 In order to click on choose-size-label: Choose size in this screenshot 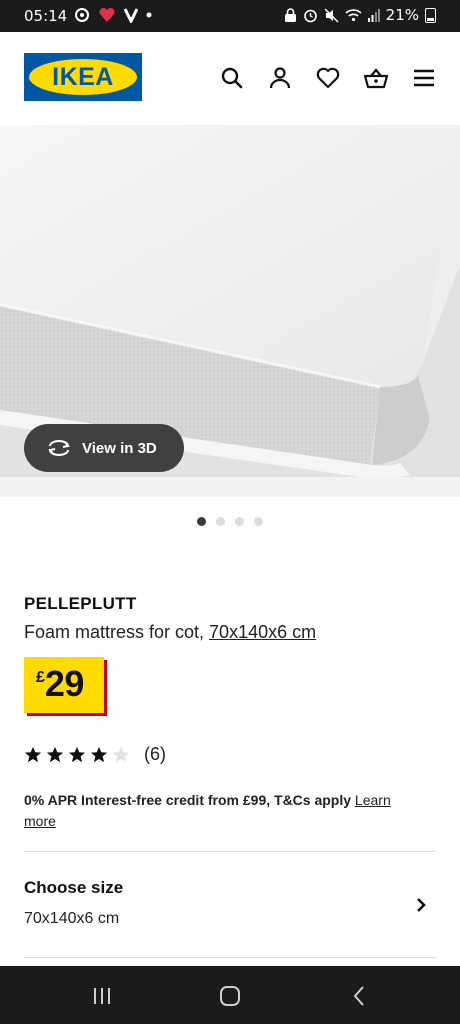, I will do `click(74, 887)`.